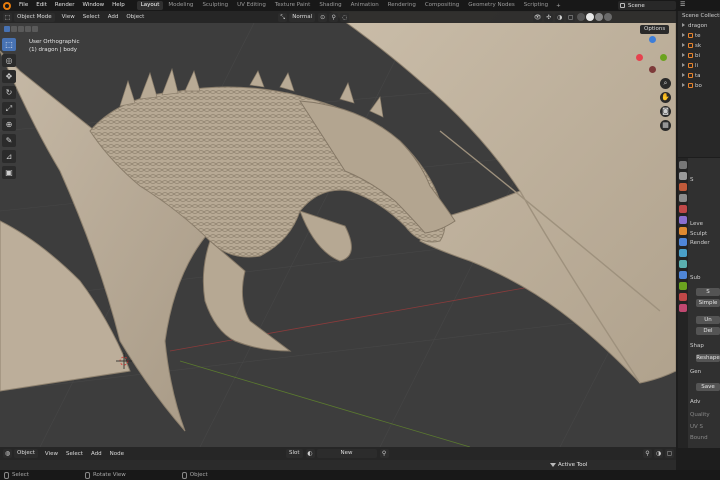 The image size is (720, 480). I want to click on grid-icon: ▦, so click(665, 125).